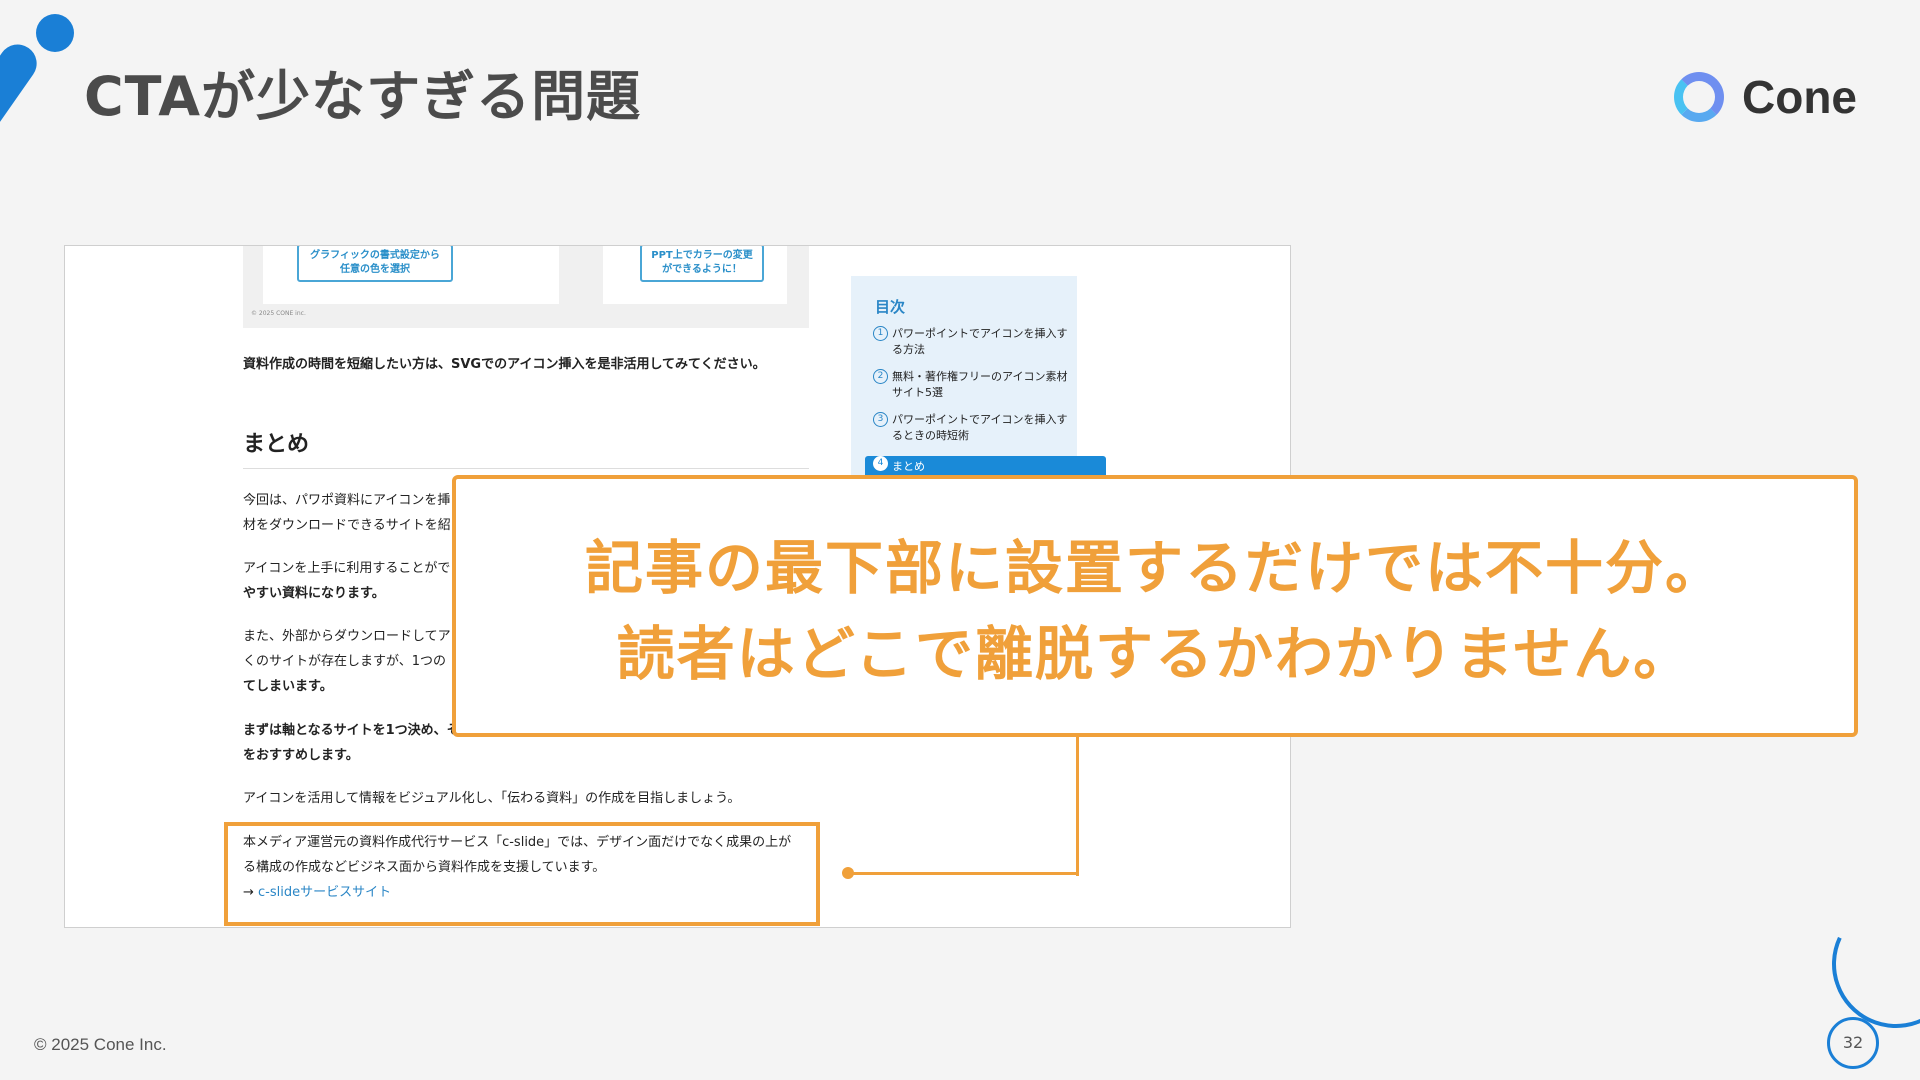  Describe the element at coordinates (848, 873) in the screenshot. I see `connector-dot` at that location.